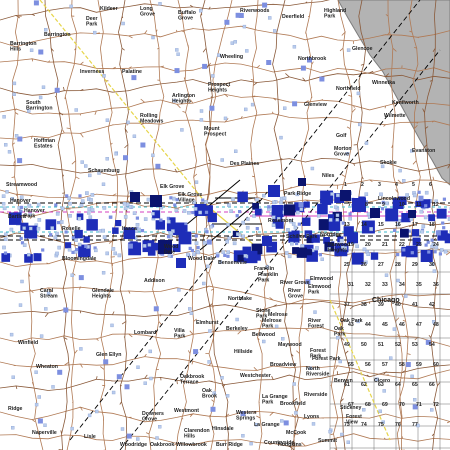  Describe the element at coordinates (281, 221) in the screenshot. I see `place-label-rosemont: Rosemont` at that location.